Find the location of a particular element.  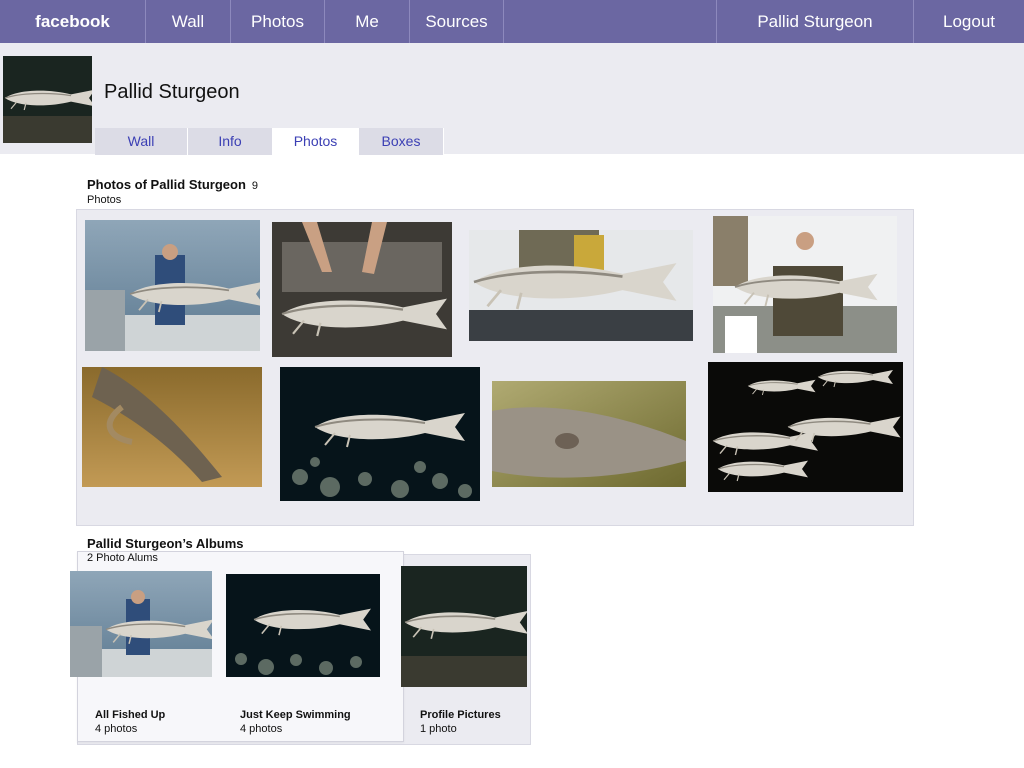

photos-section-title: Photos of Pallid Sturgeon 9 is located at coordinates (172, 184).